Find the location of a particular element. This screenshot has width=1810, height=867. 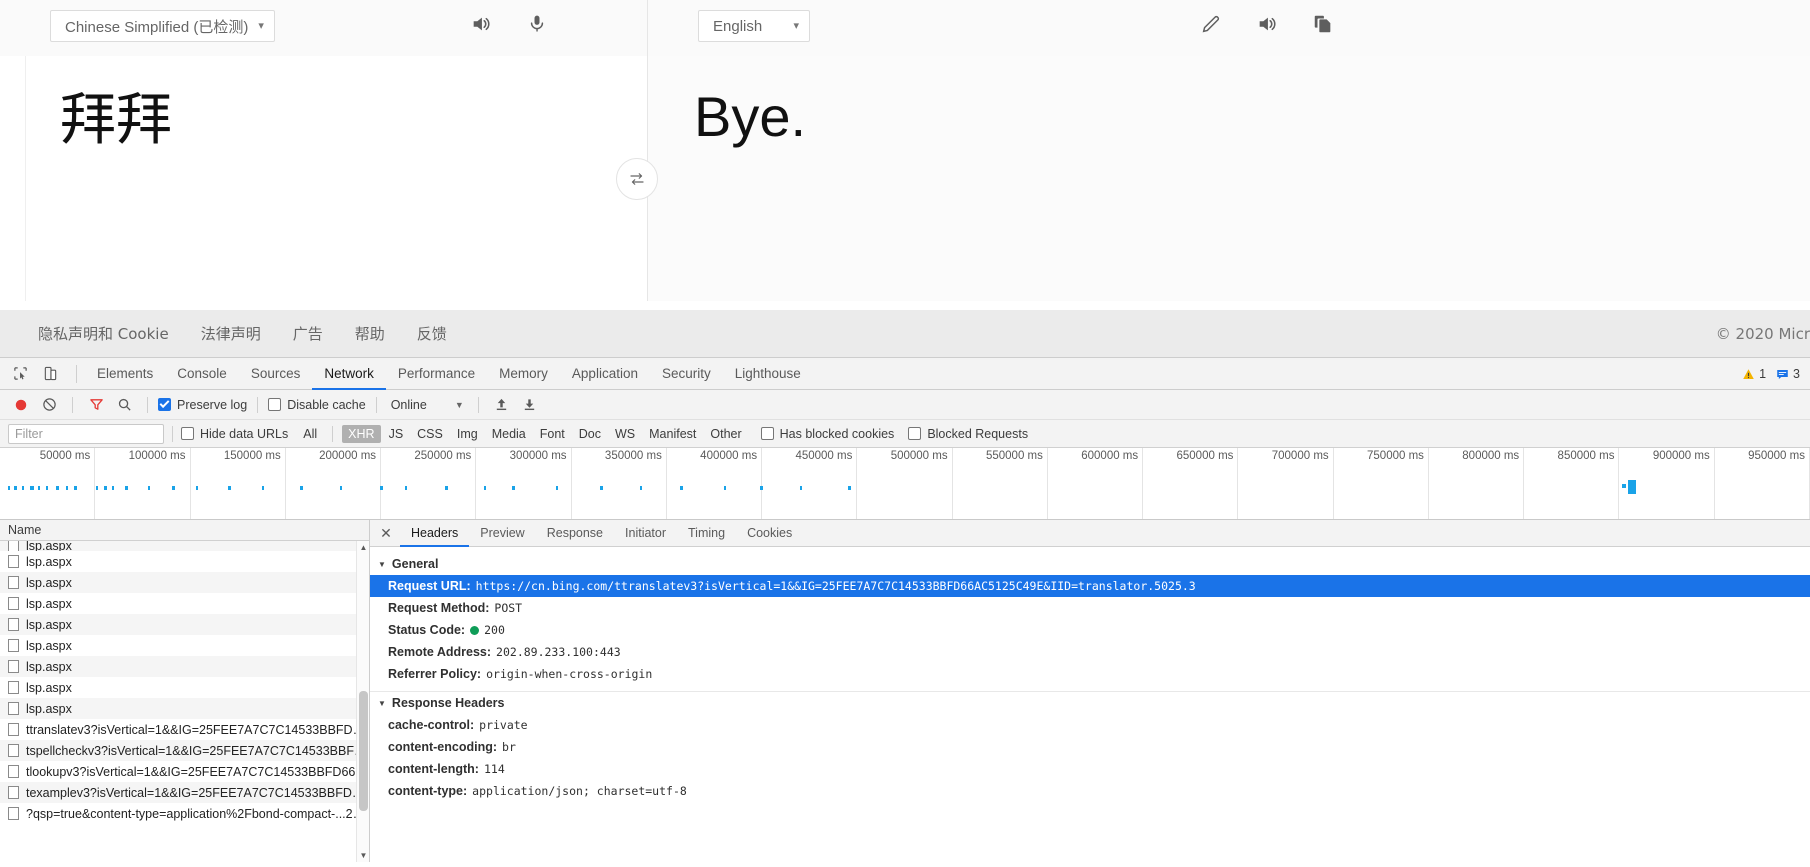

detail-tab-headers: Headers is located at coordinates (434, 533).